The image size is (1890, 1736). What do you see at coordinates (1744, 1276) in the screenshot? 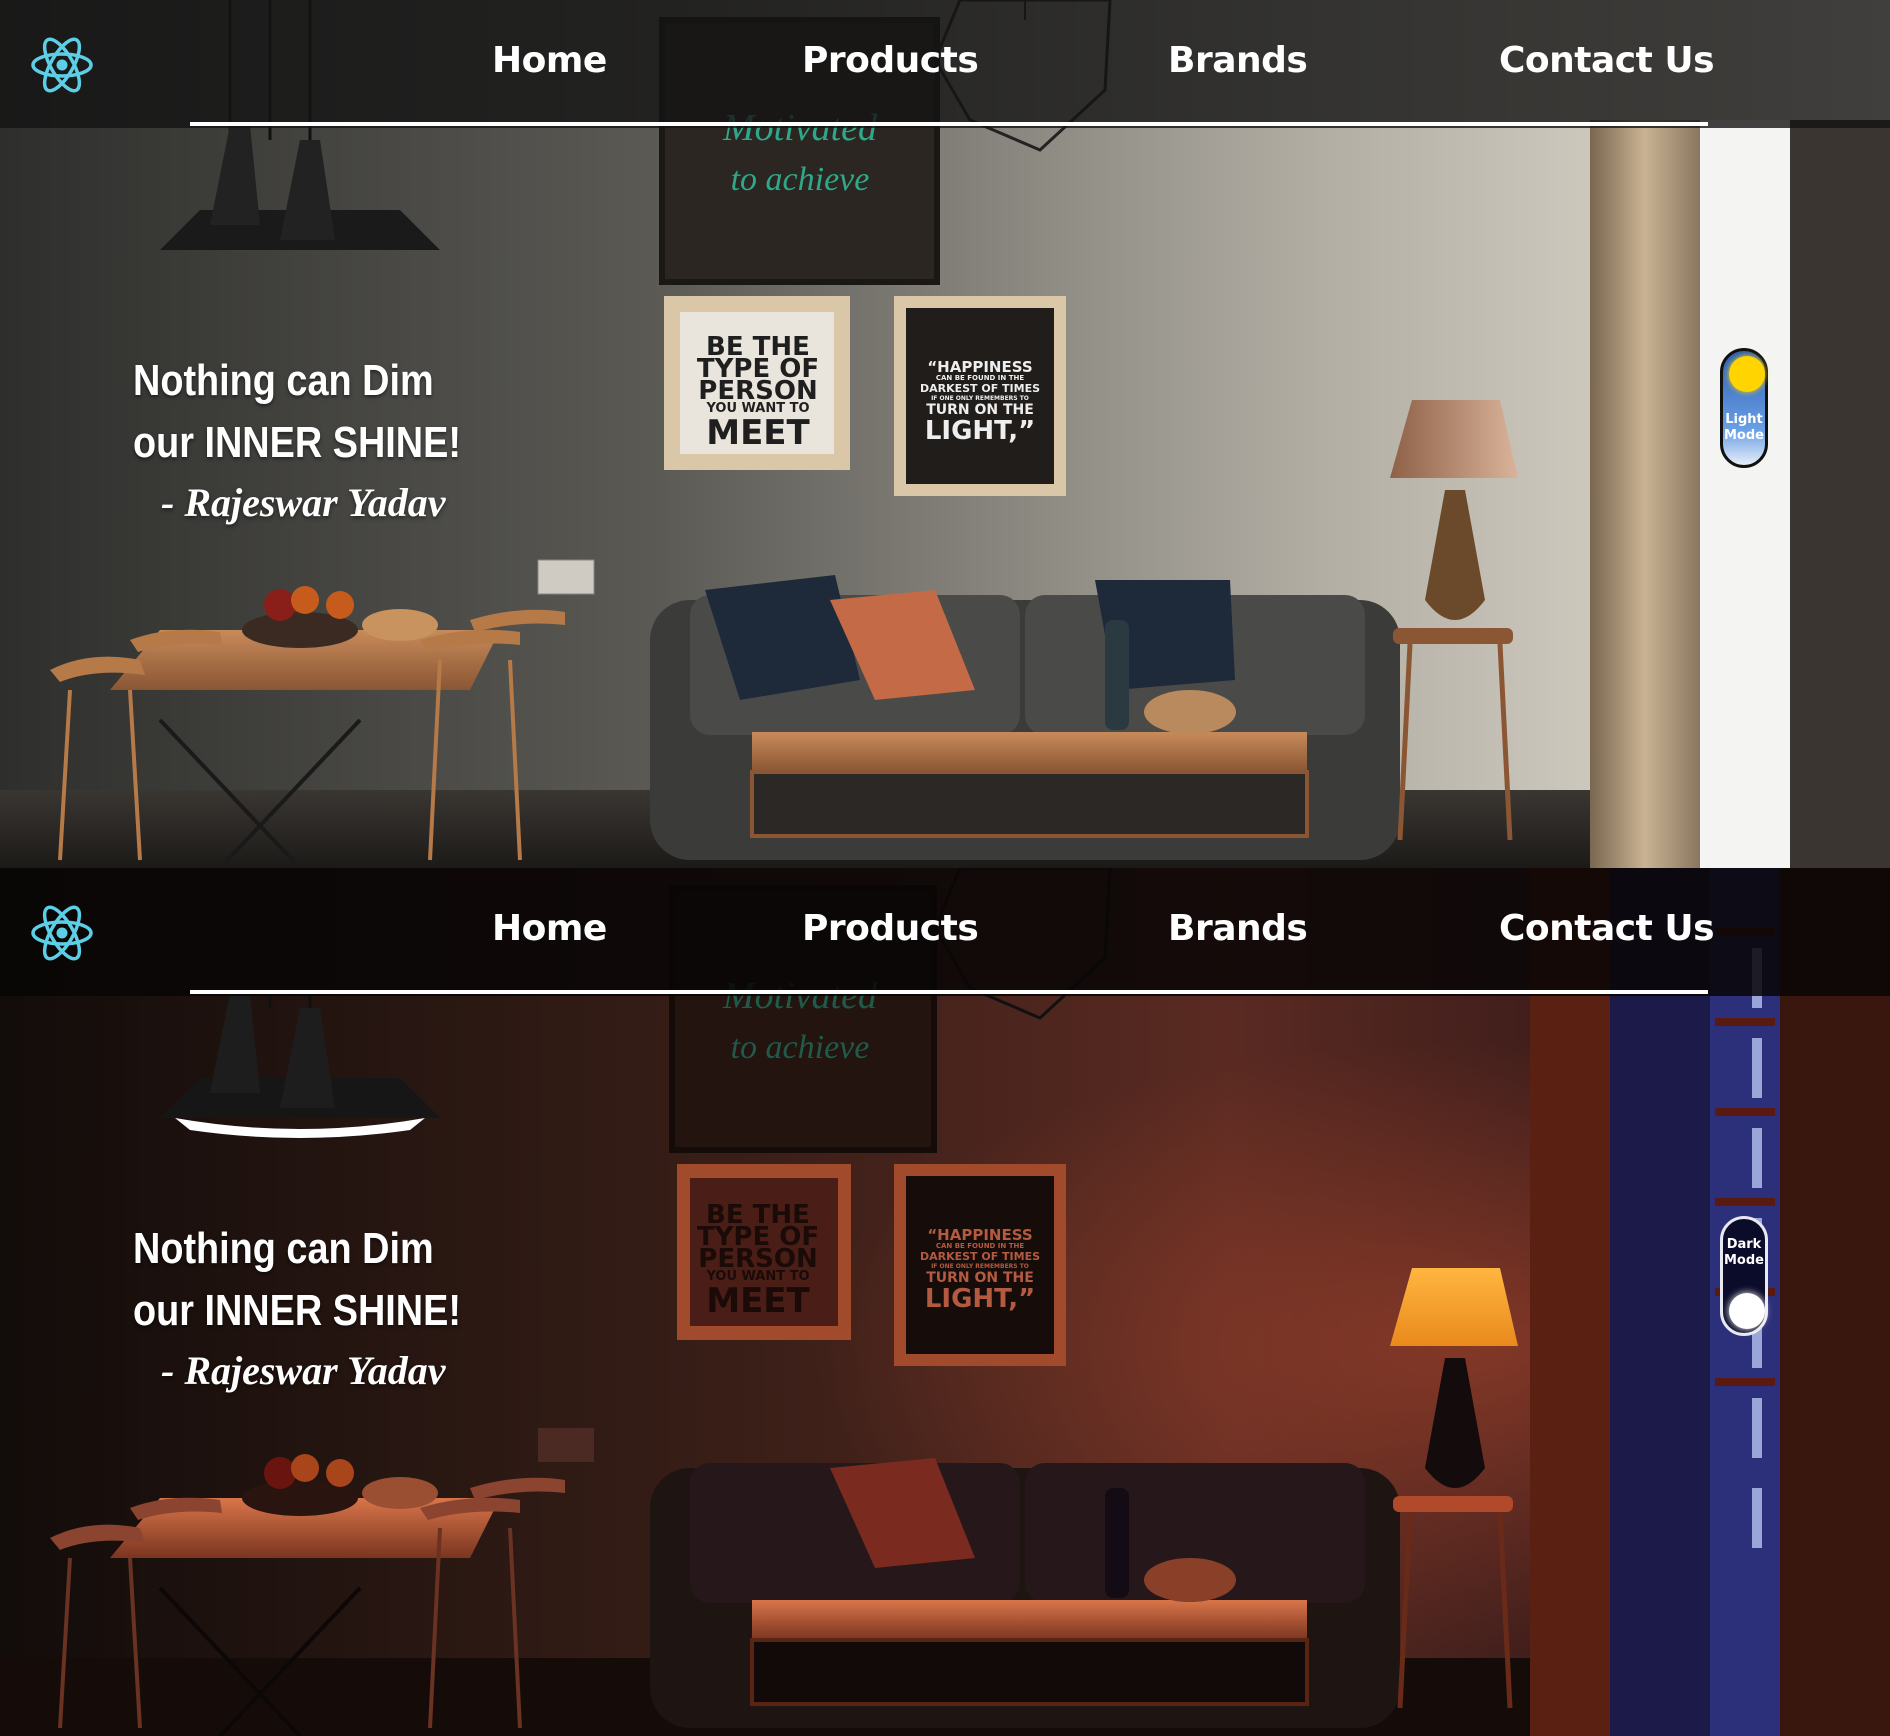
I see `dark-mode-toggle: Dark Mode` at bounding box center [1744, 1276].